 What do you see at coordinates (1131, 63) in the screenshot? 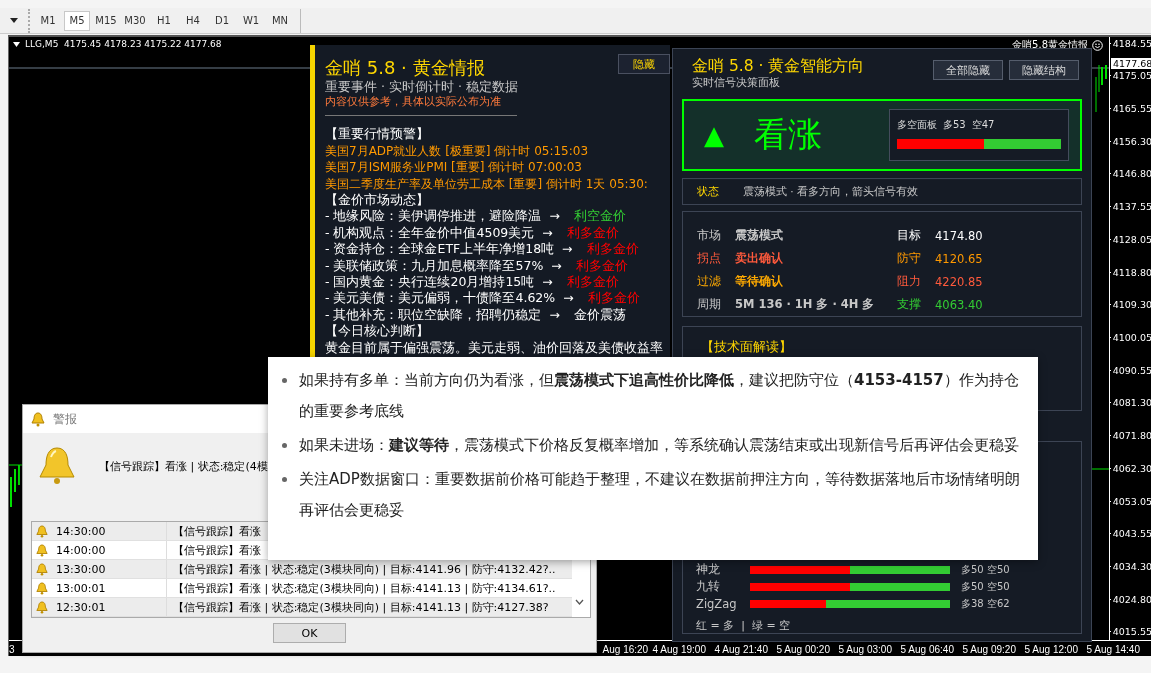
I see `current-price-label: 4177.68` at bounding box center [1131, 63].